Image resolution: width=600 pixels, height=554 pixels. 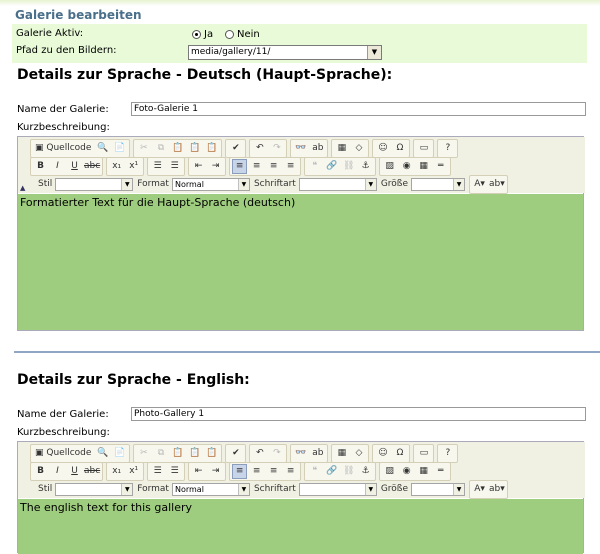 I want to click on select-all-icon: ▦, so click(x=341, y=148).